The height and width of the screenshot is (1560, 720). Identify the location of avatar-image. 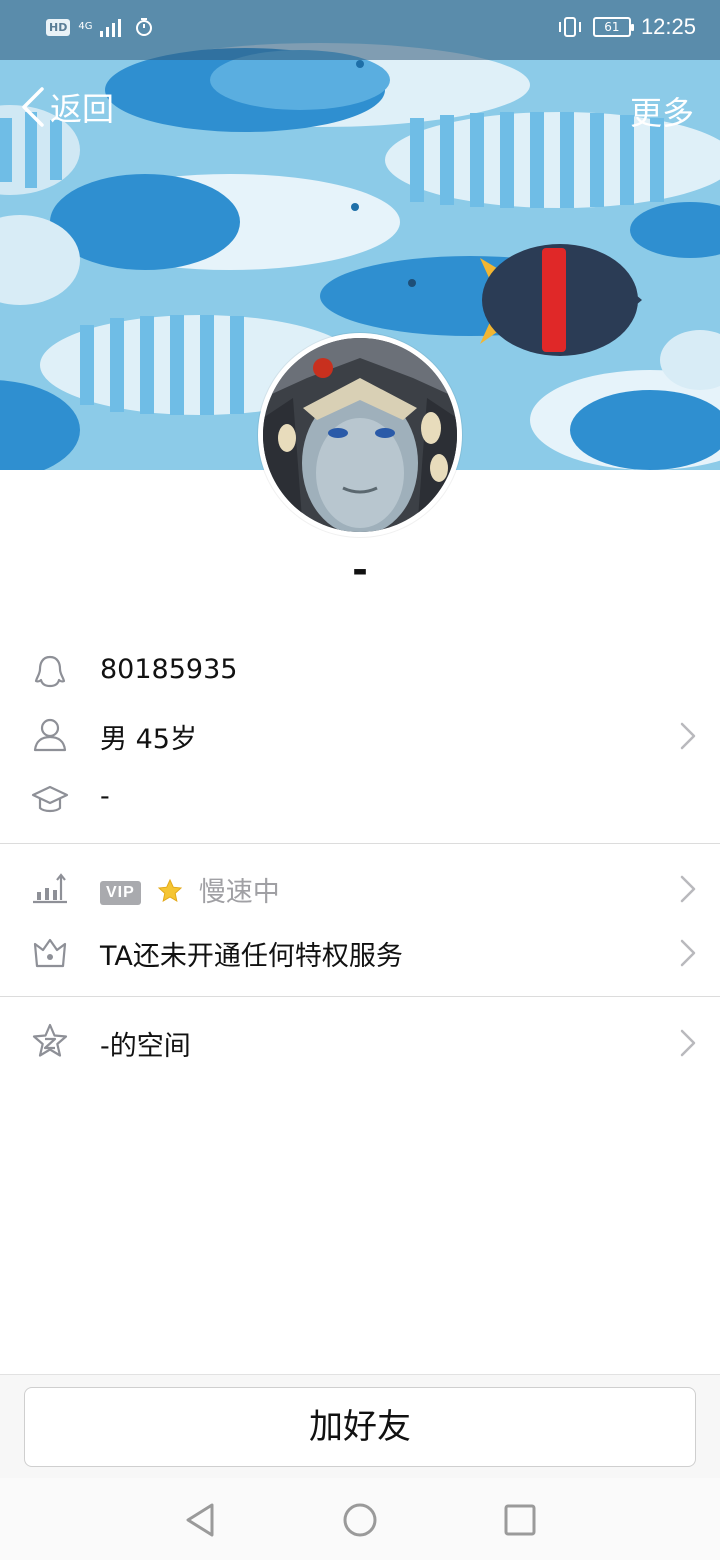
(360, 435).